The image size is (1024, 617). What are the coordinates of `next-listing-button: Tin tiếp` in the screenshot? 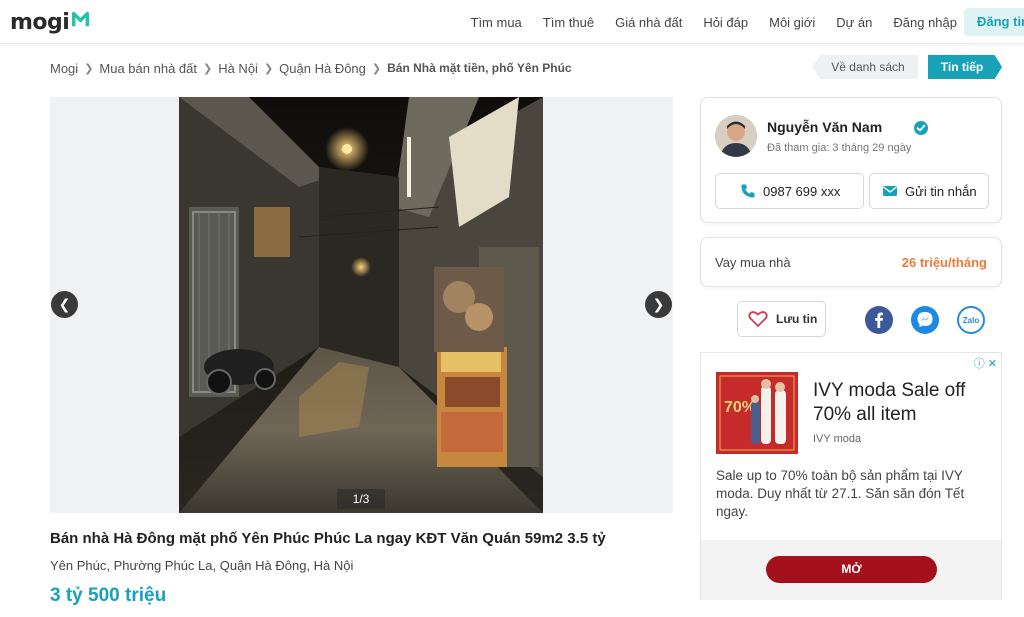 It's located at (965, 67).